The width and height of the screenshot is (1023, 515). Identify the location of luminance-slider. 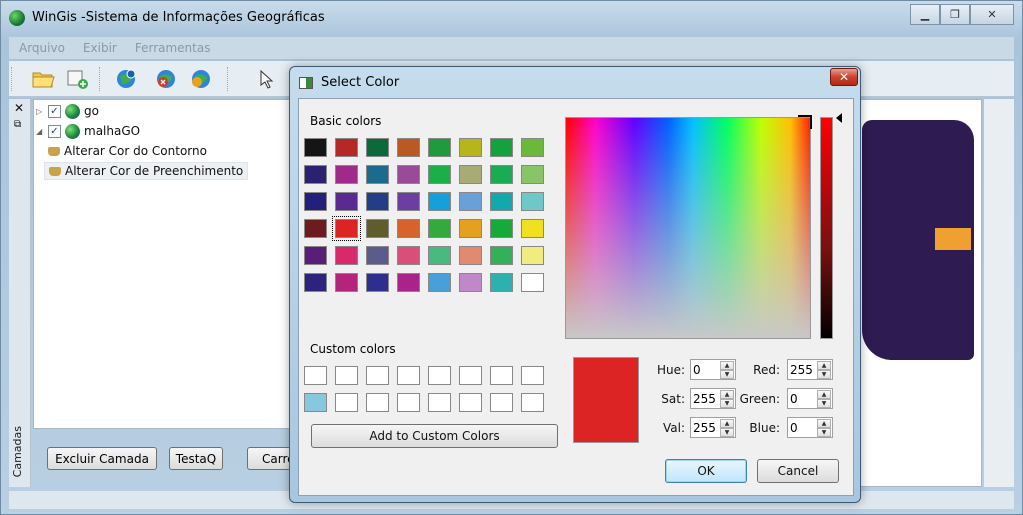
(826, 228).